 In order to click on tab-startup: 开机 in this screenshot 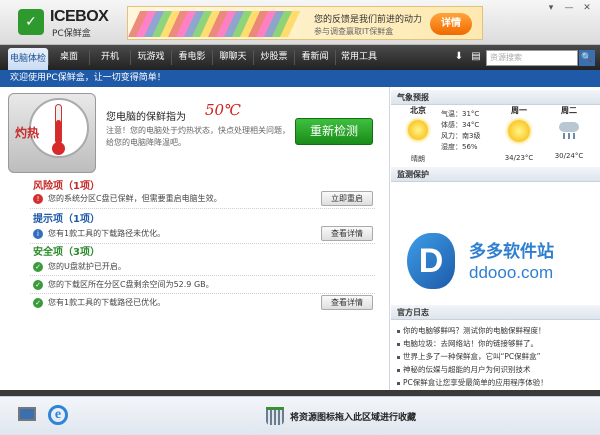, I will do `click(110, 57)`.